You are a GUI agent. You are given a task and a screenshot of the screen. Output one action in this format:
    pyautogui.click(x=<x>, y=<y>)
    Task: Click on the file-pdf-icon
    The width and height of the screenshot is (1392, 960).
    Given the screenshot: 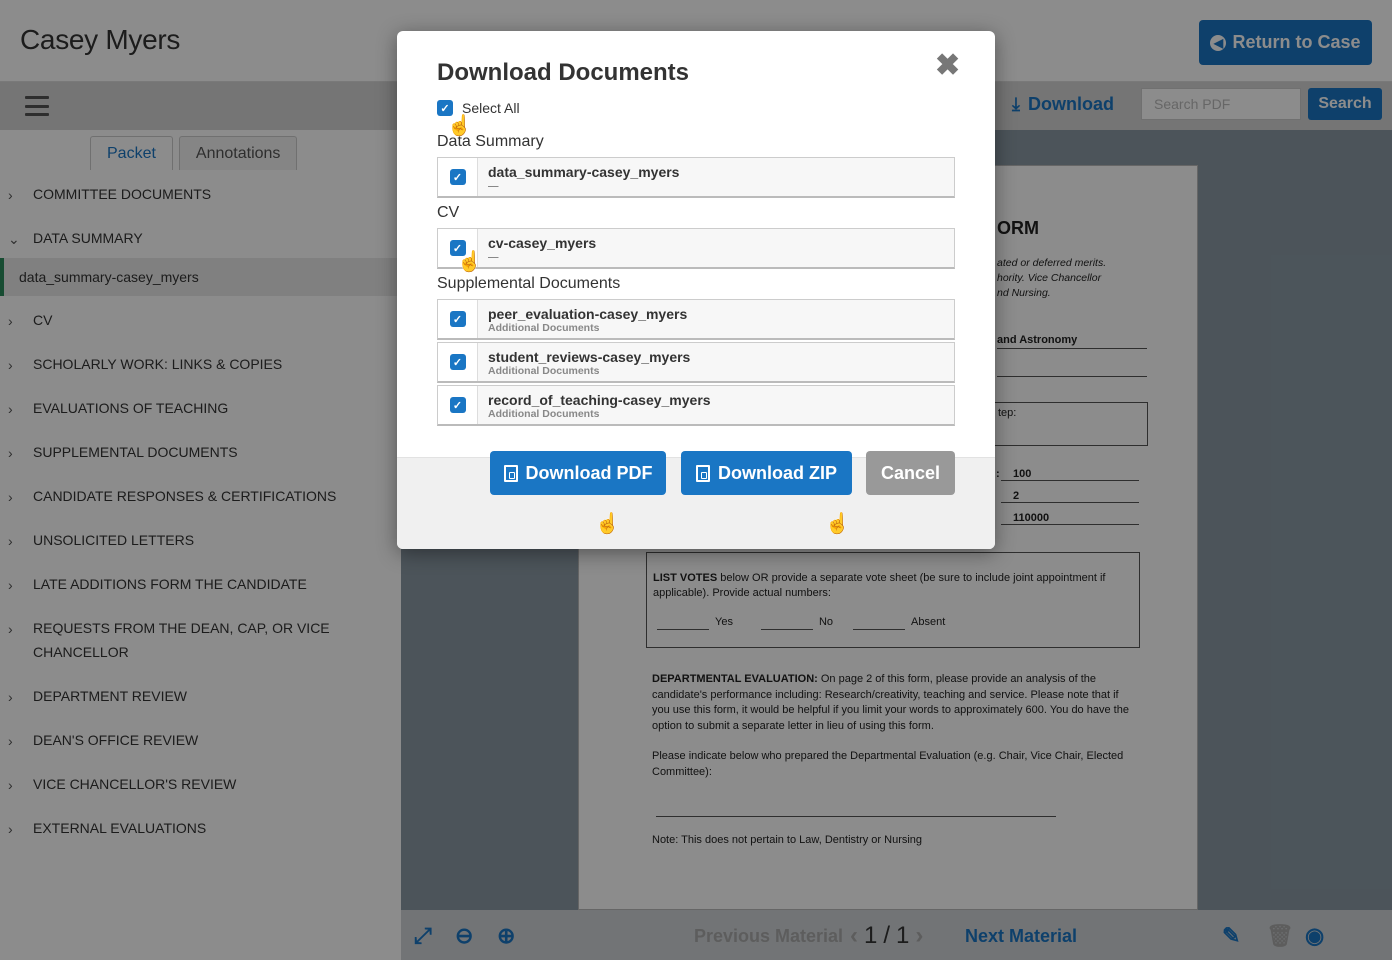 What is the action you would take?
    pyautogui.click(x=510, y=473)
    